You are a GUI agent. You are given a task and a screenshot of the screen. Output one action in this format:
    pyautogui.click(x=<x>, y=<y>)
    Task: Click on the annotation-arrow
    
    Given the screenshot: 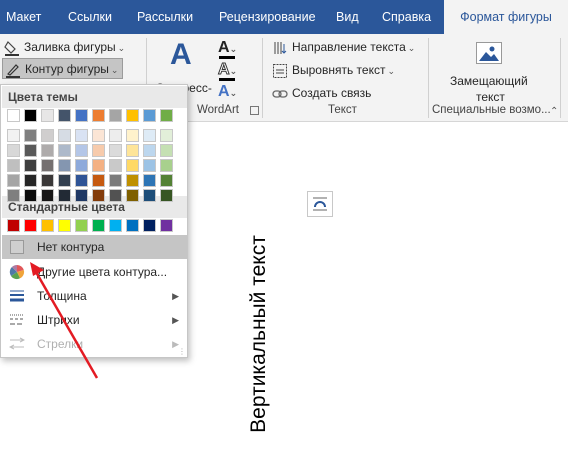 What is the action you would take?
    pyautogui.click(x=64, y=320)
    